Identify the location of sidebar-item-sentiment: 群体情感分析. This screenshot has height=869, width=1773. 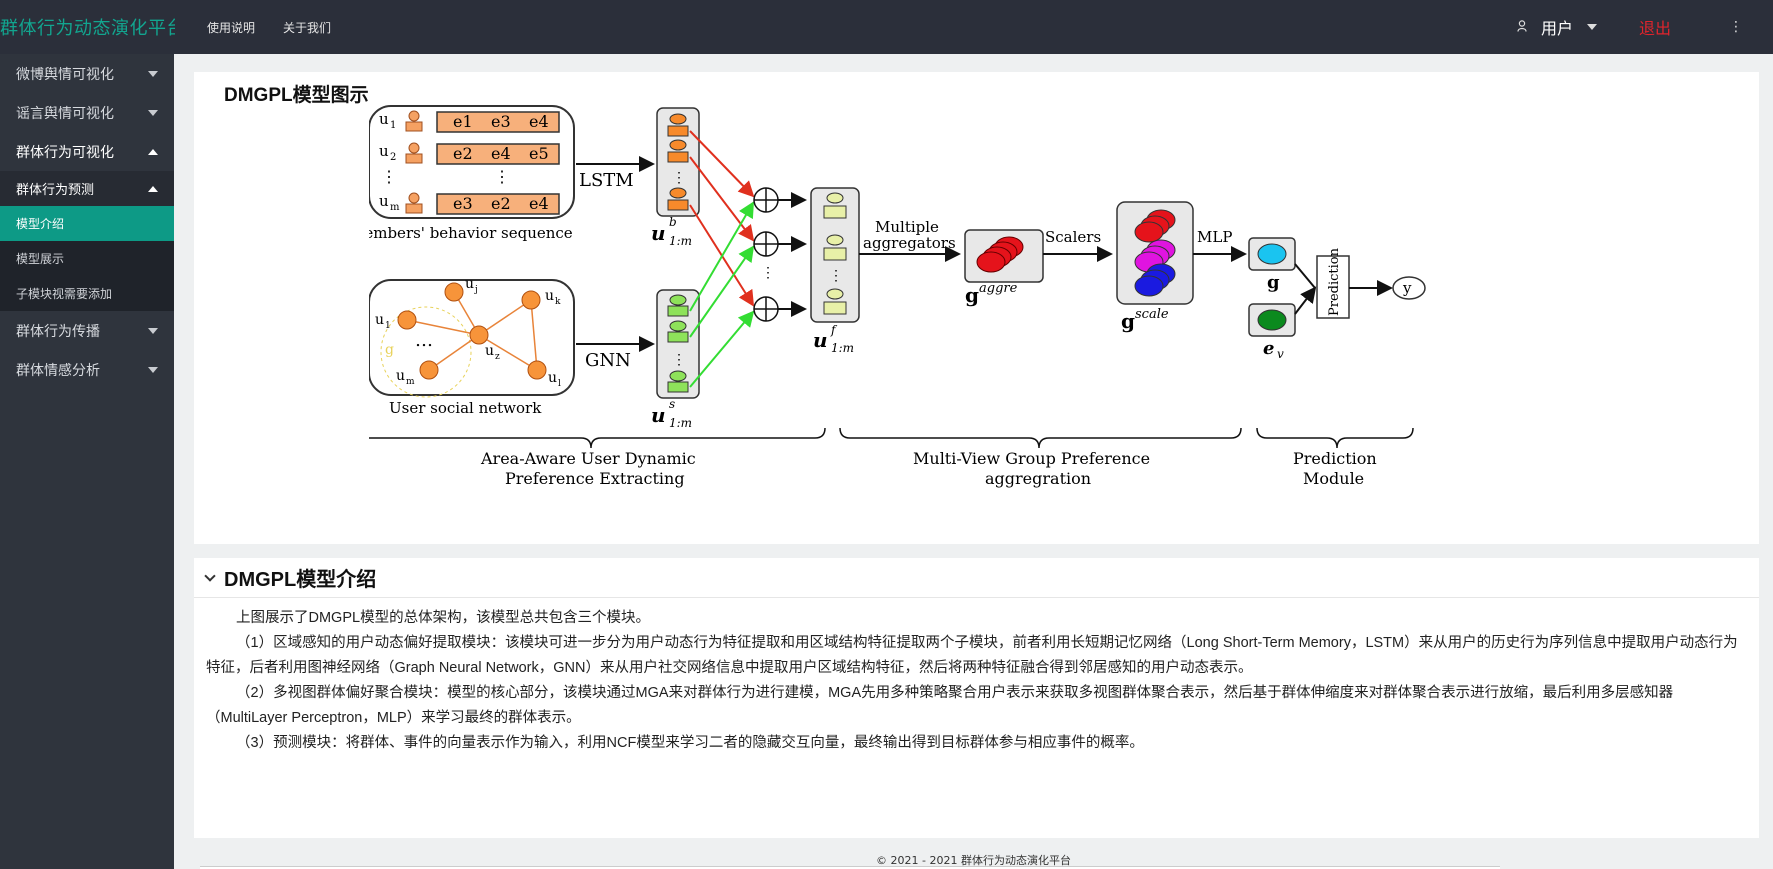
(87, 369).